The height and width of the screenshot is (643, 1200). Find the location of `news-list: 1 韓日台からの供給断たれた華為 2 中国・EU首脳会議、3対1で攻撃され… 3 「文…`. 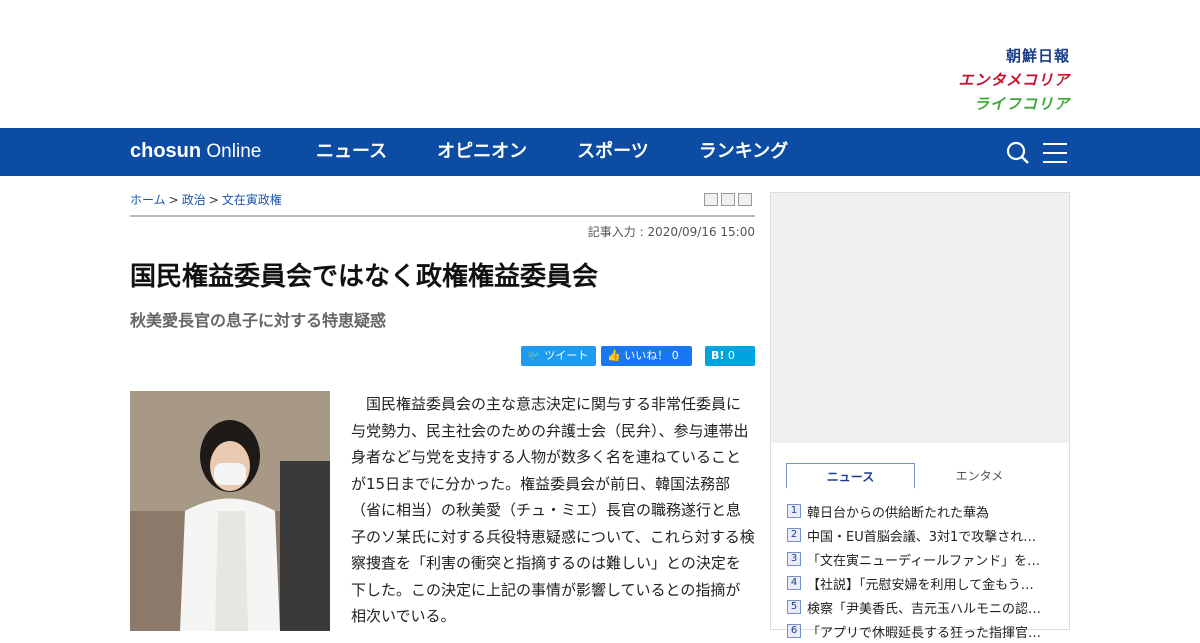

news-list: 1 韓日台からの供給断たれた華為 2 中国・EU首脳会議、3対1で攻撃され… 3 「文… is located at coordinates (917, 571).